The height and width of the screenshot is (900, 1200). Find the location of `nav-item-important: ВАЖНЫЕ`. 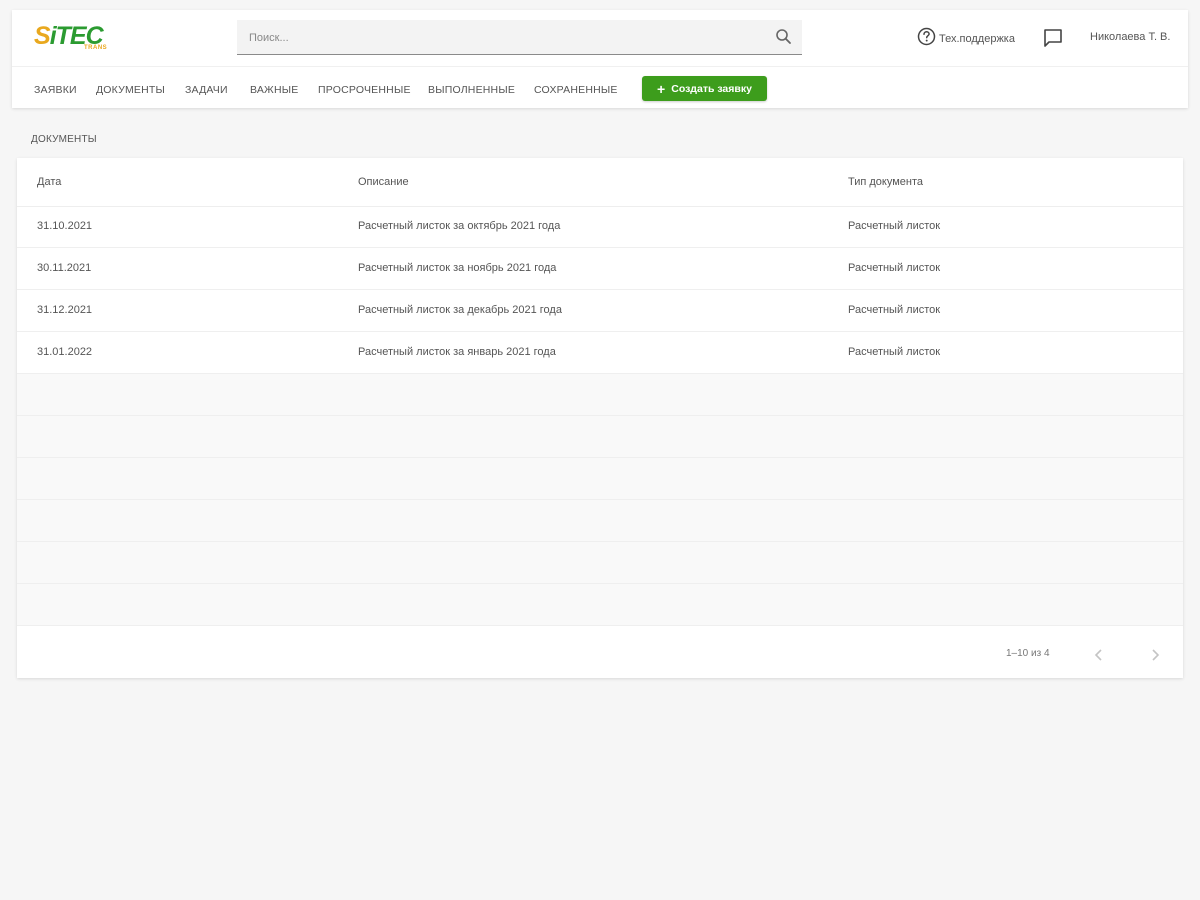

nav-item-important: ВАЖНЫЕ is located at coordinates (274, 90).